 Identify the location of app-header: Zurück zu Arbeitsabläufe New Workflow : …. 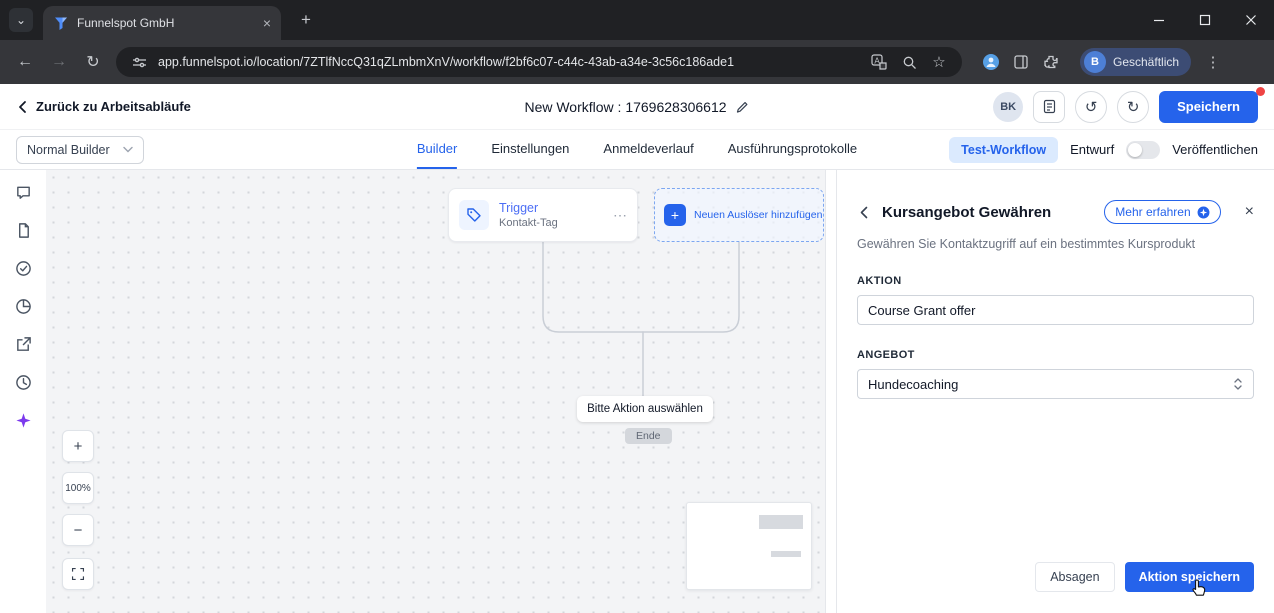
(637, 107).